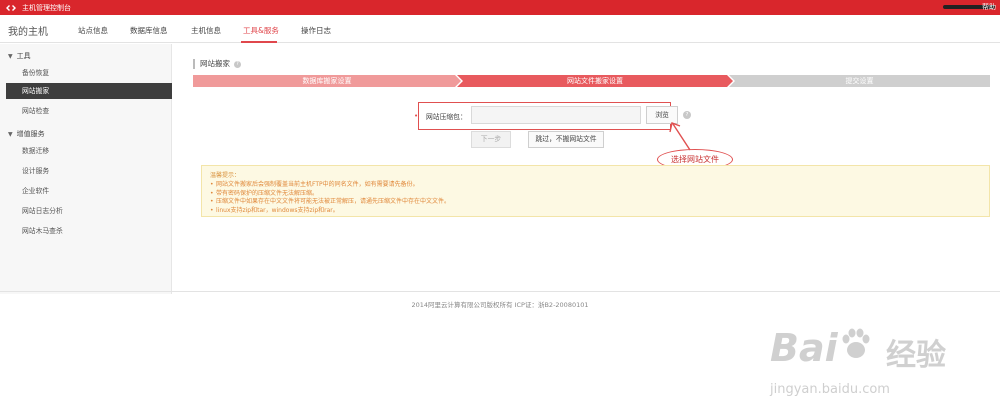 Image resolution: width=1000 pixels, height=420 pixels. What do you see at coordinates (870, 365) in the screenshot?
I see `baidu-jingyan-watermark: Bai 经验 jingyan.baidu.com` at bounding box center [870, 365].